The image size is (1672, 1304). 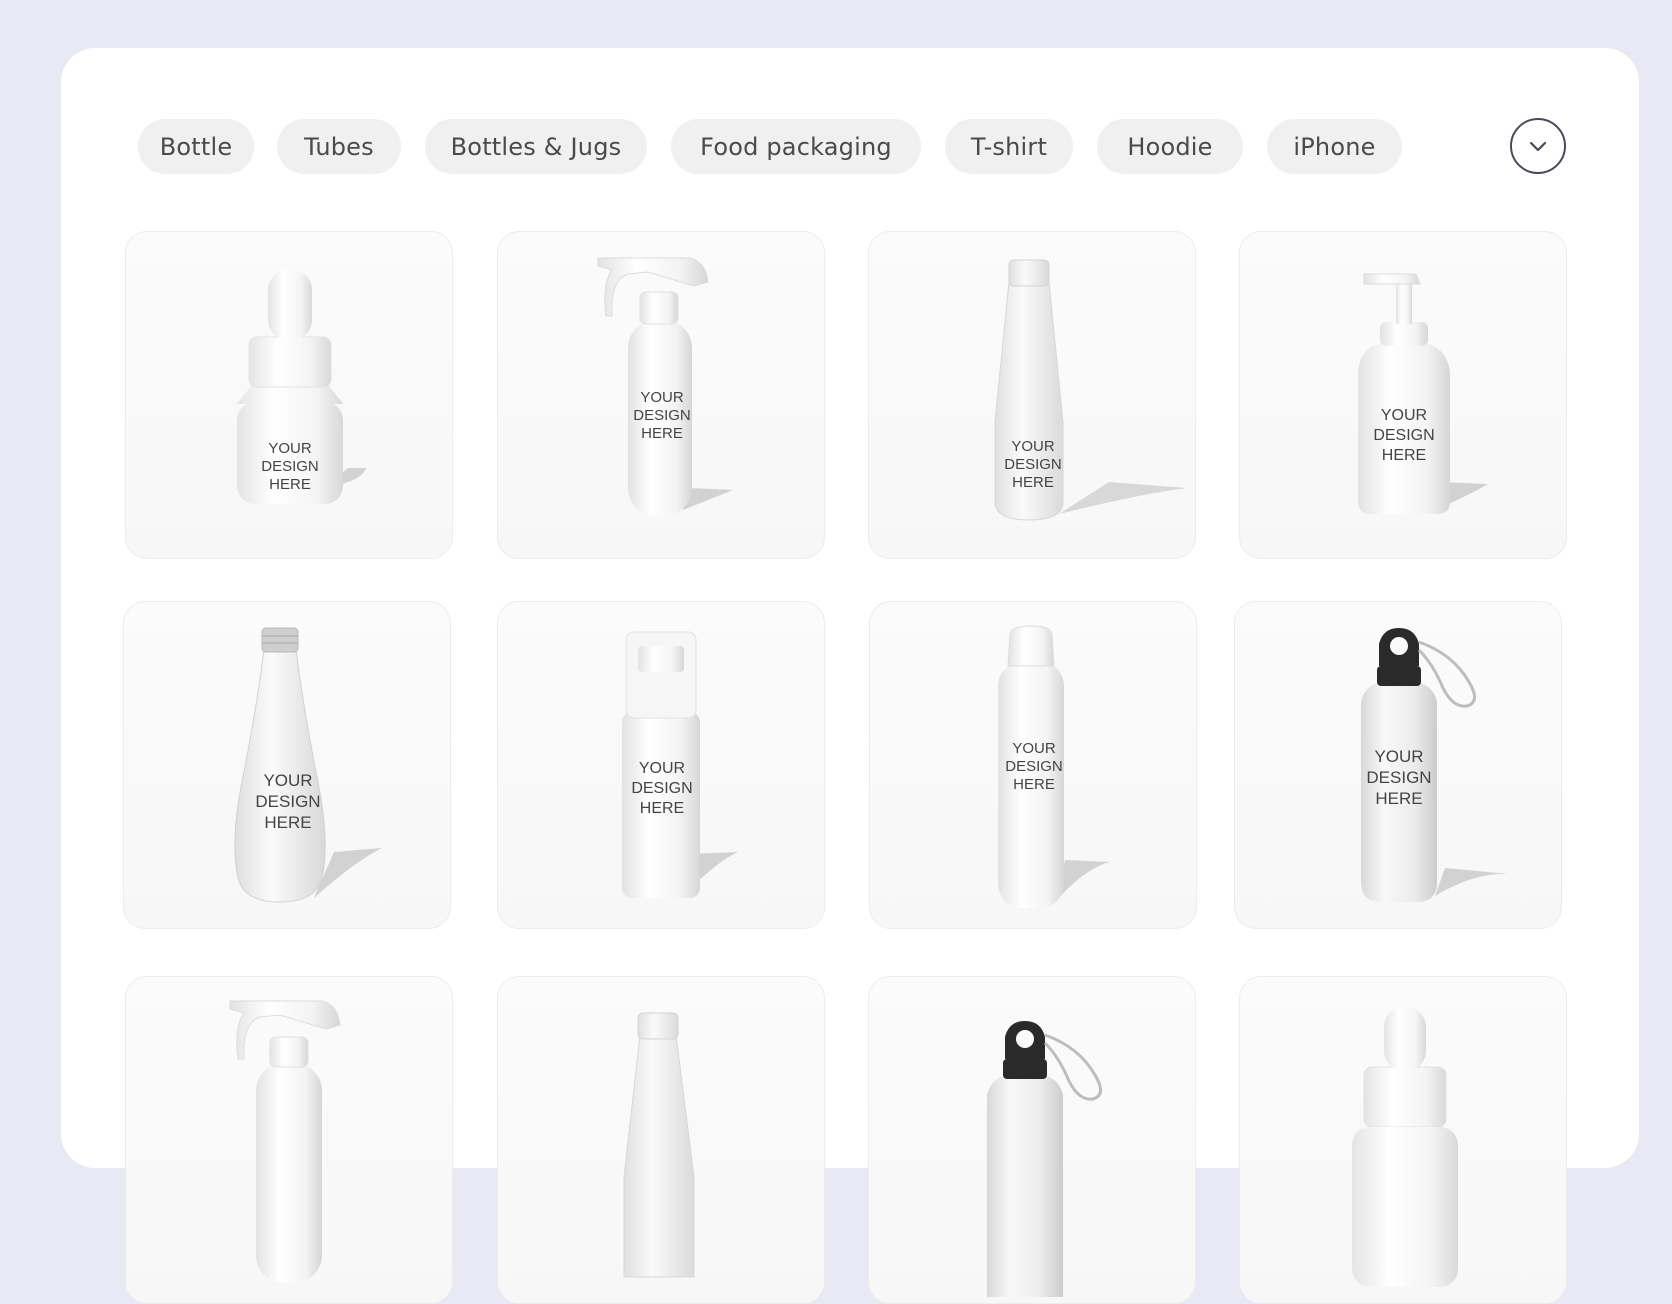 I want to click on pump-bottle-image, so click(x=1423, y=393).